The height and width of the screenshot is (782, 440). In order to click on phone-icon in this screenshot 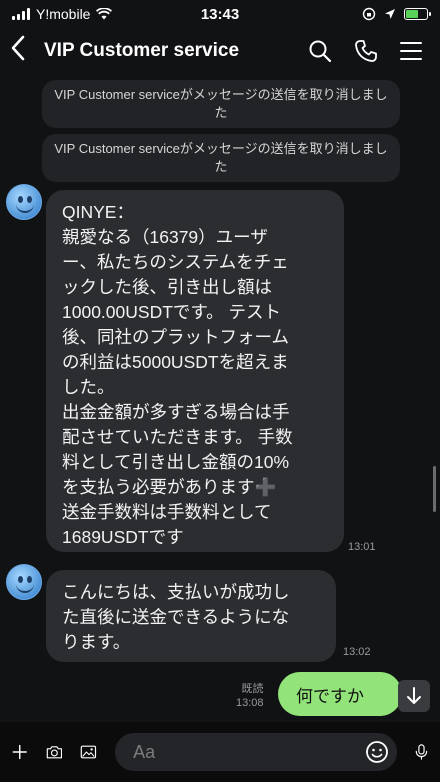, I will do `click(366, 51)`.